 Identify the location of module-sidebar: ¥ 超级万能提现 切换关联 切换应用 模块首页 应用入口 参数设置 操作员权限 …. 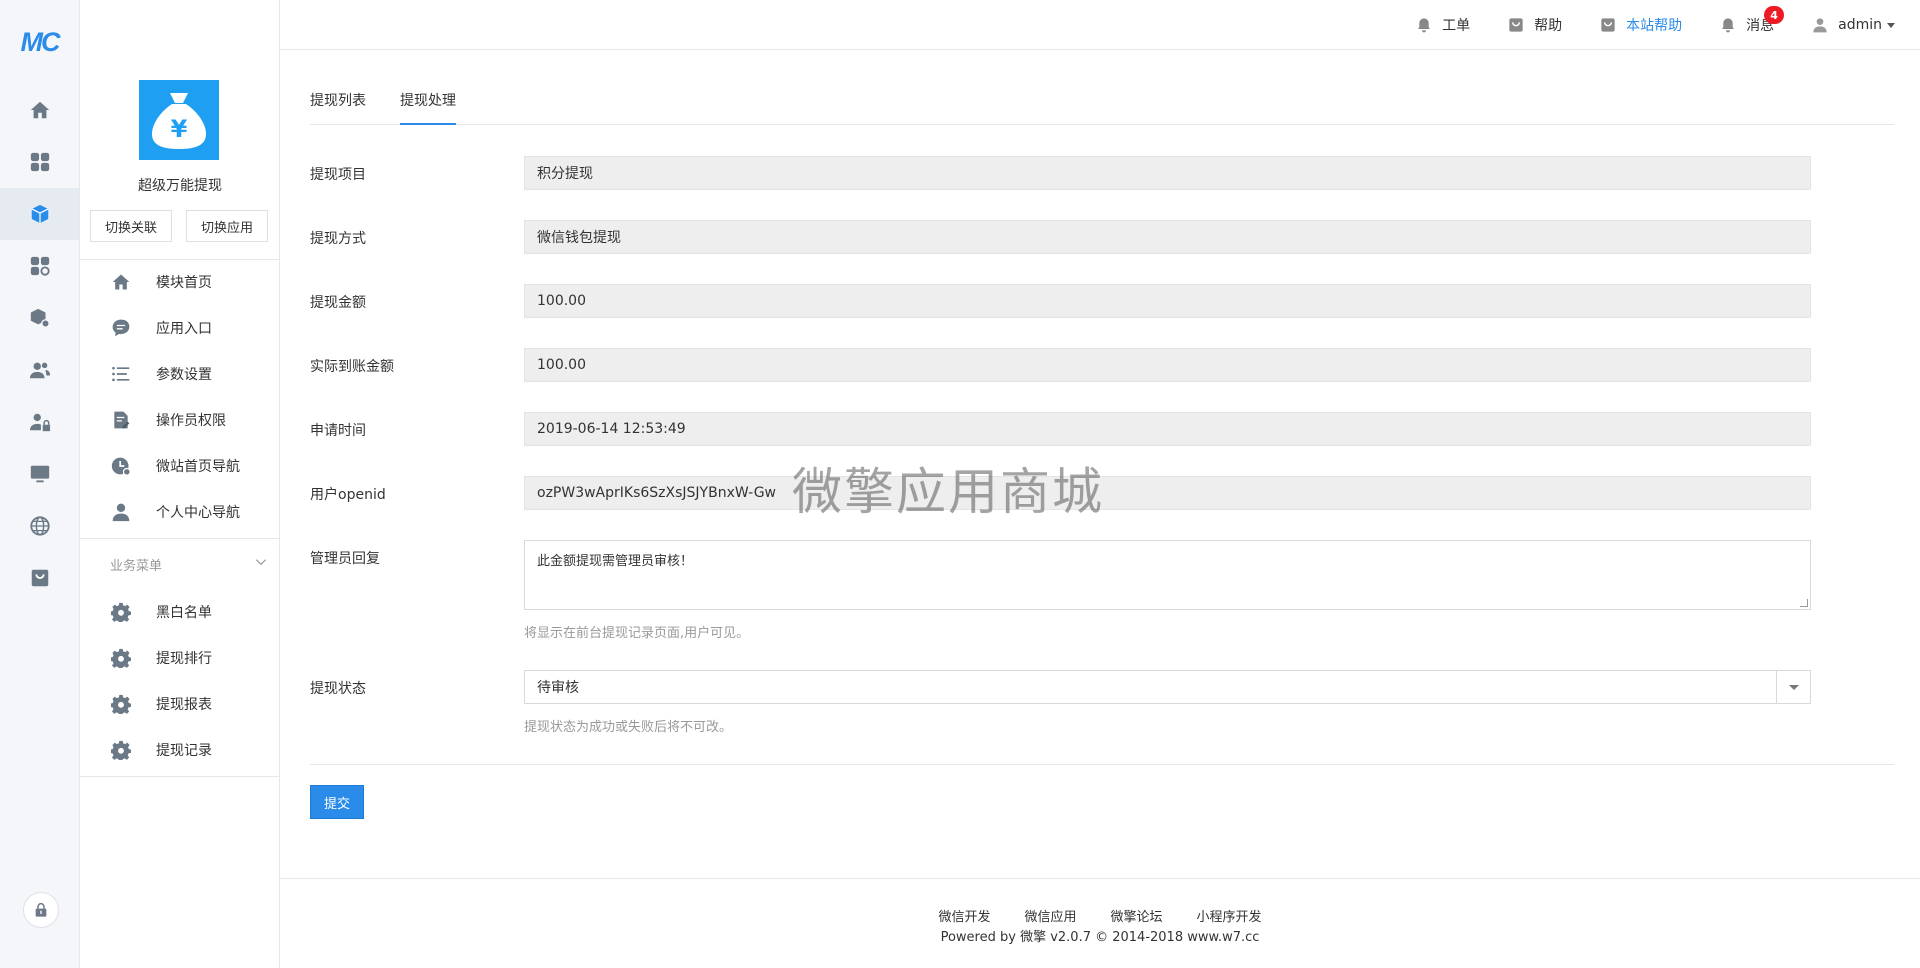
(180, 484).